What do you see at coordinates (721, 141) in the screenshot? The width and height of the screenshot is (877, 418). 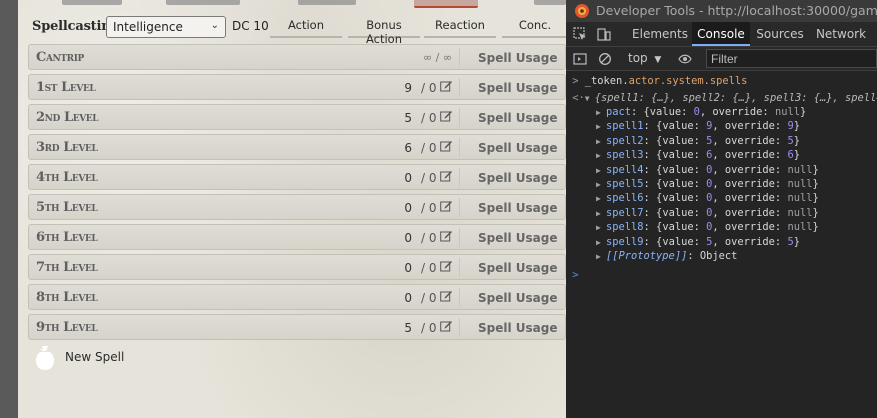 I see `object-entry: ▶ spell2: {value: 5, override: 5}` at bounding box center [721, 141].